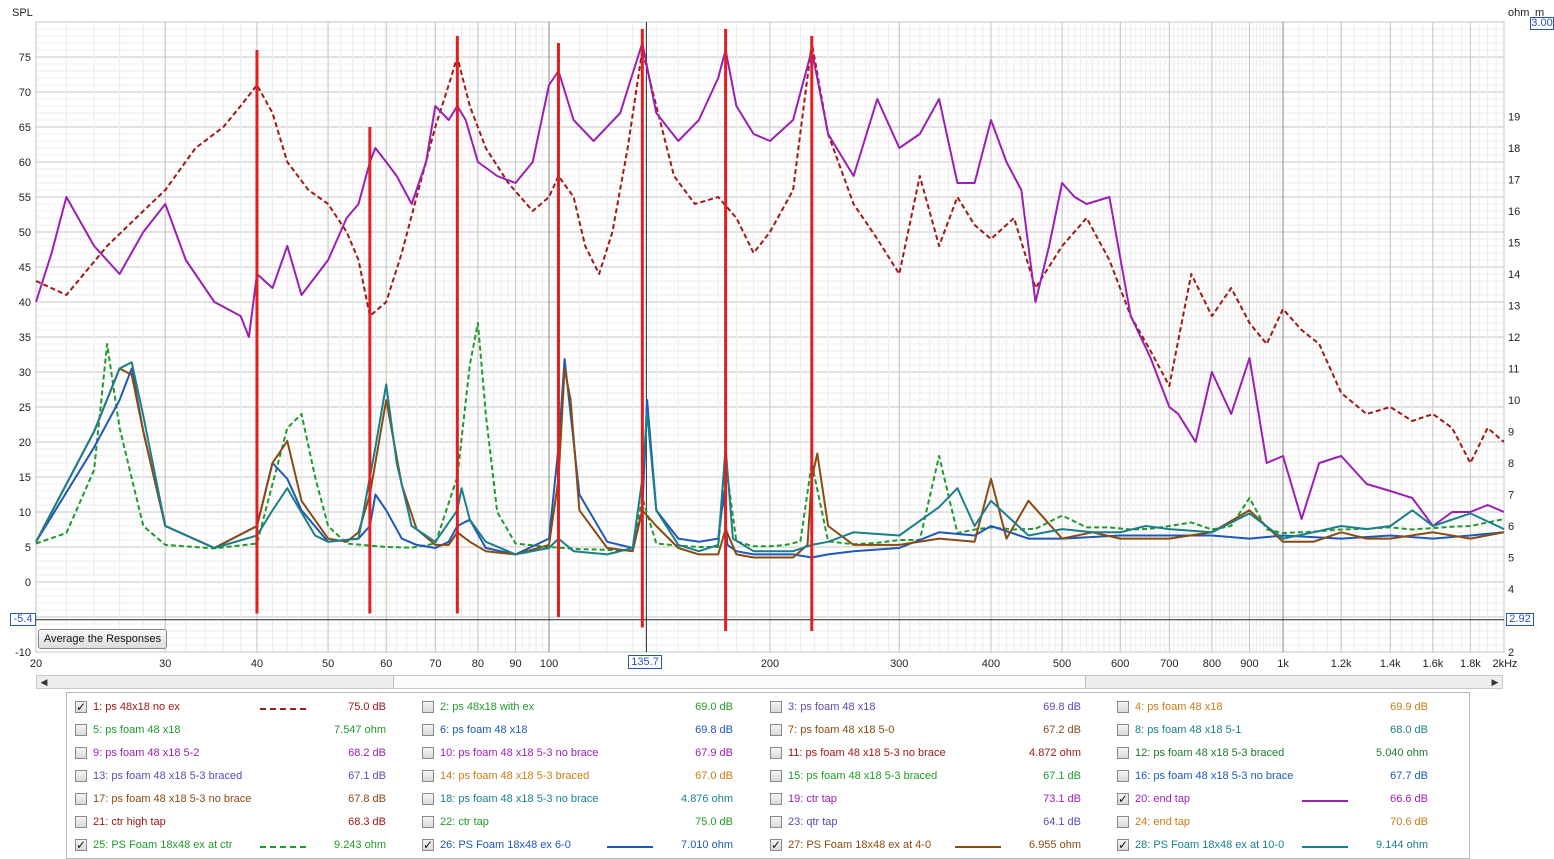 The image size is (1554, 859). What do you see at coordinates (1513, 370) in the screenshot?
I see `y-right-tick-label: 11` at bounding box center [1513, 370].